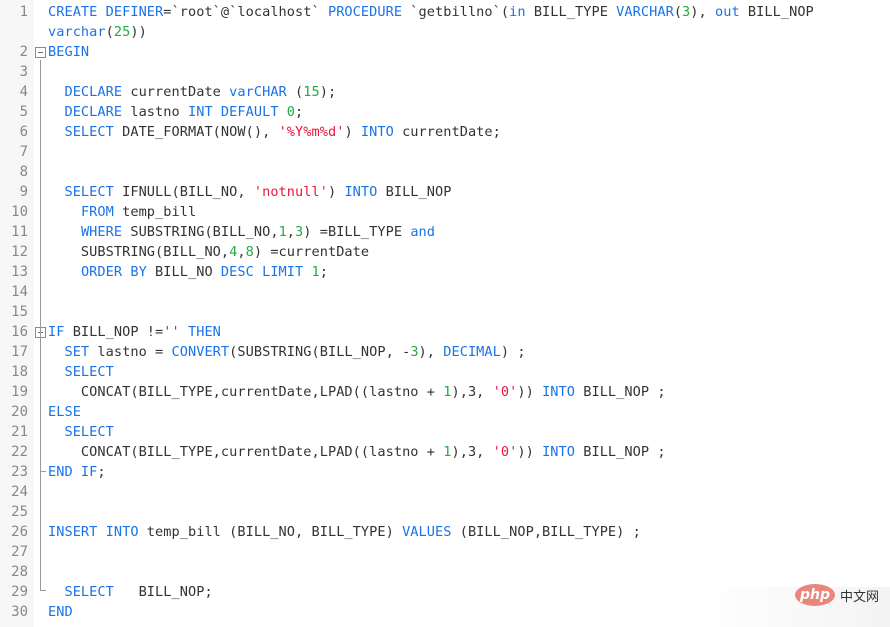  Describe the element at coordinates (113, 272) in the screenshot. I see `keyword-token: ORDER BY` at that location.